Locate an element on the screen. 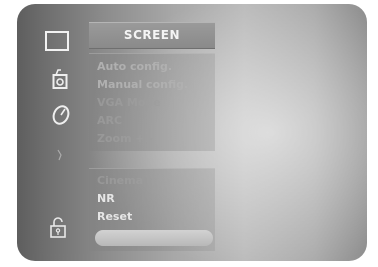 The image size is (378, 267). menu-title: SCREEN is located at coordinates (152, 35).